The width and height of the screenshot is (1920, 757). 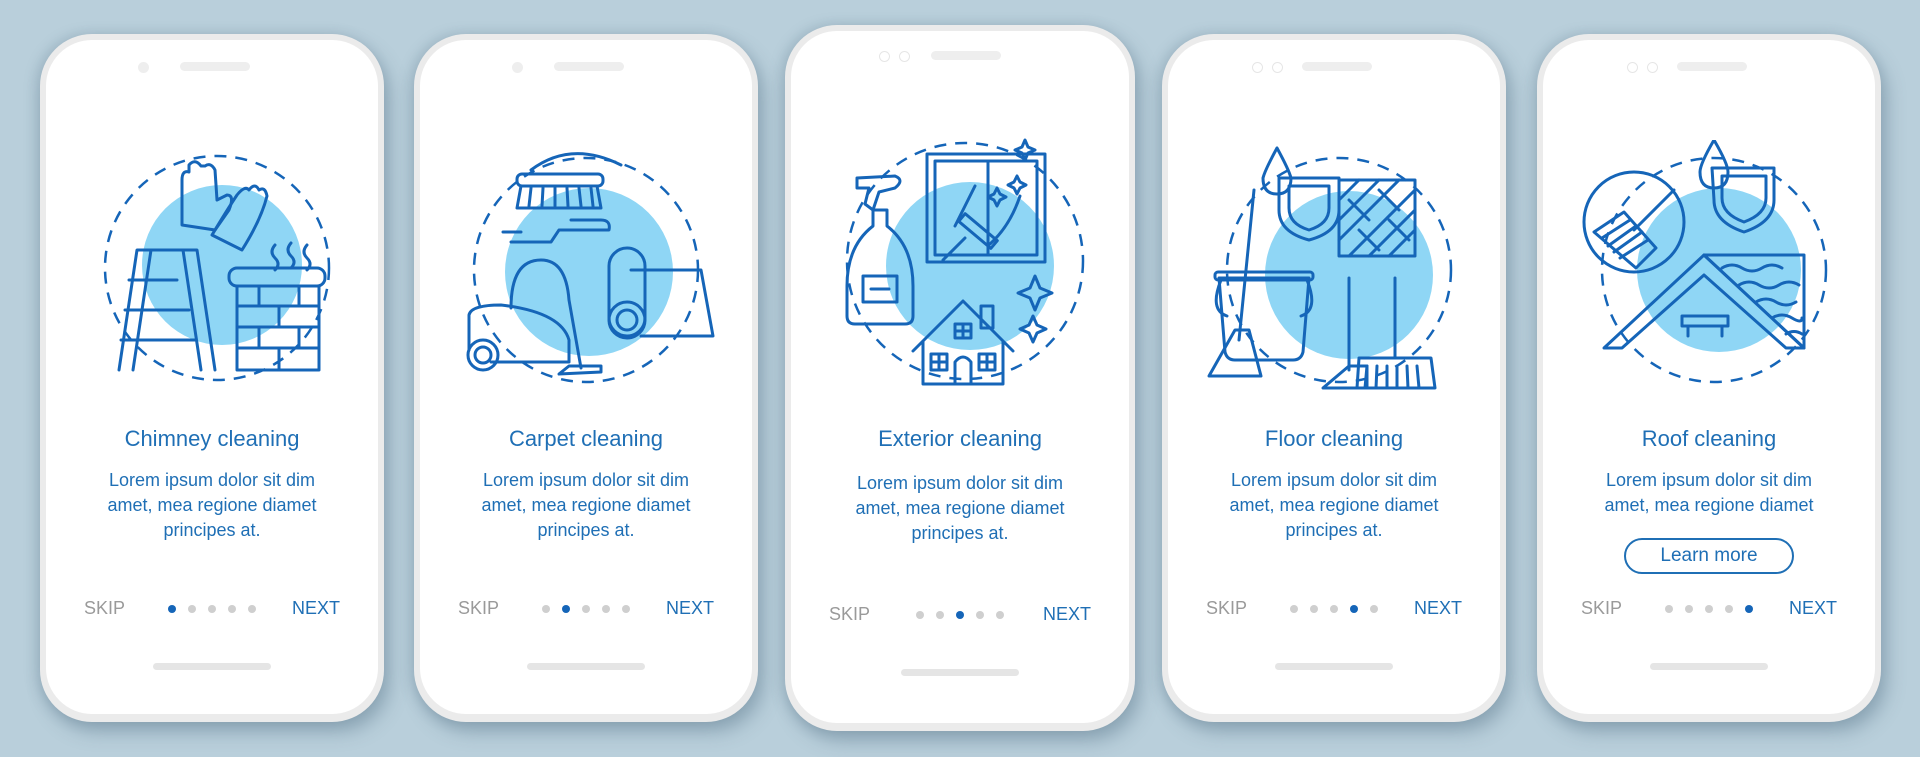 What do you see at coordinates (589, 272) in the screenshot?
I see `illustration-circle` at bounding box center [589, 272].